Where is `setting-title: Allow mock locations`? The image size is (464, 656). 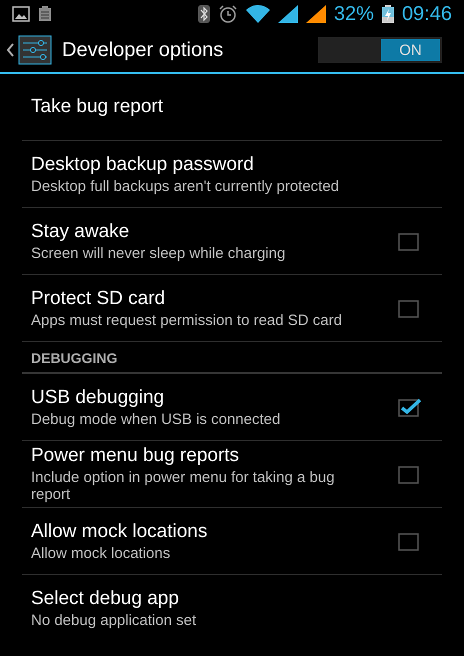 setting-title: Allow mock locations is located at coordinates (214, 531).